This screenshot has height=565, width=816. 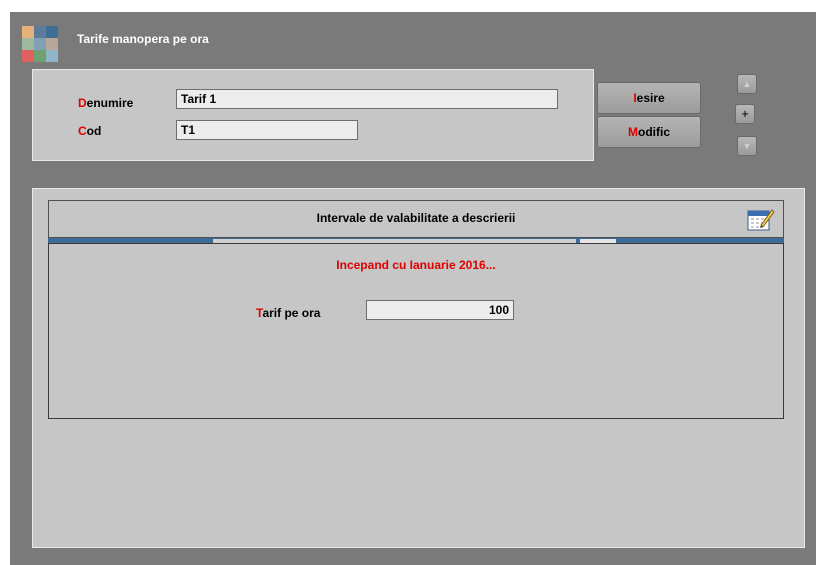 What do you see at coordinates (761, 219) in the screenshot?
I see `calendar-edit-icon` at bounding box center [761, 219].